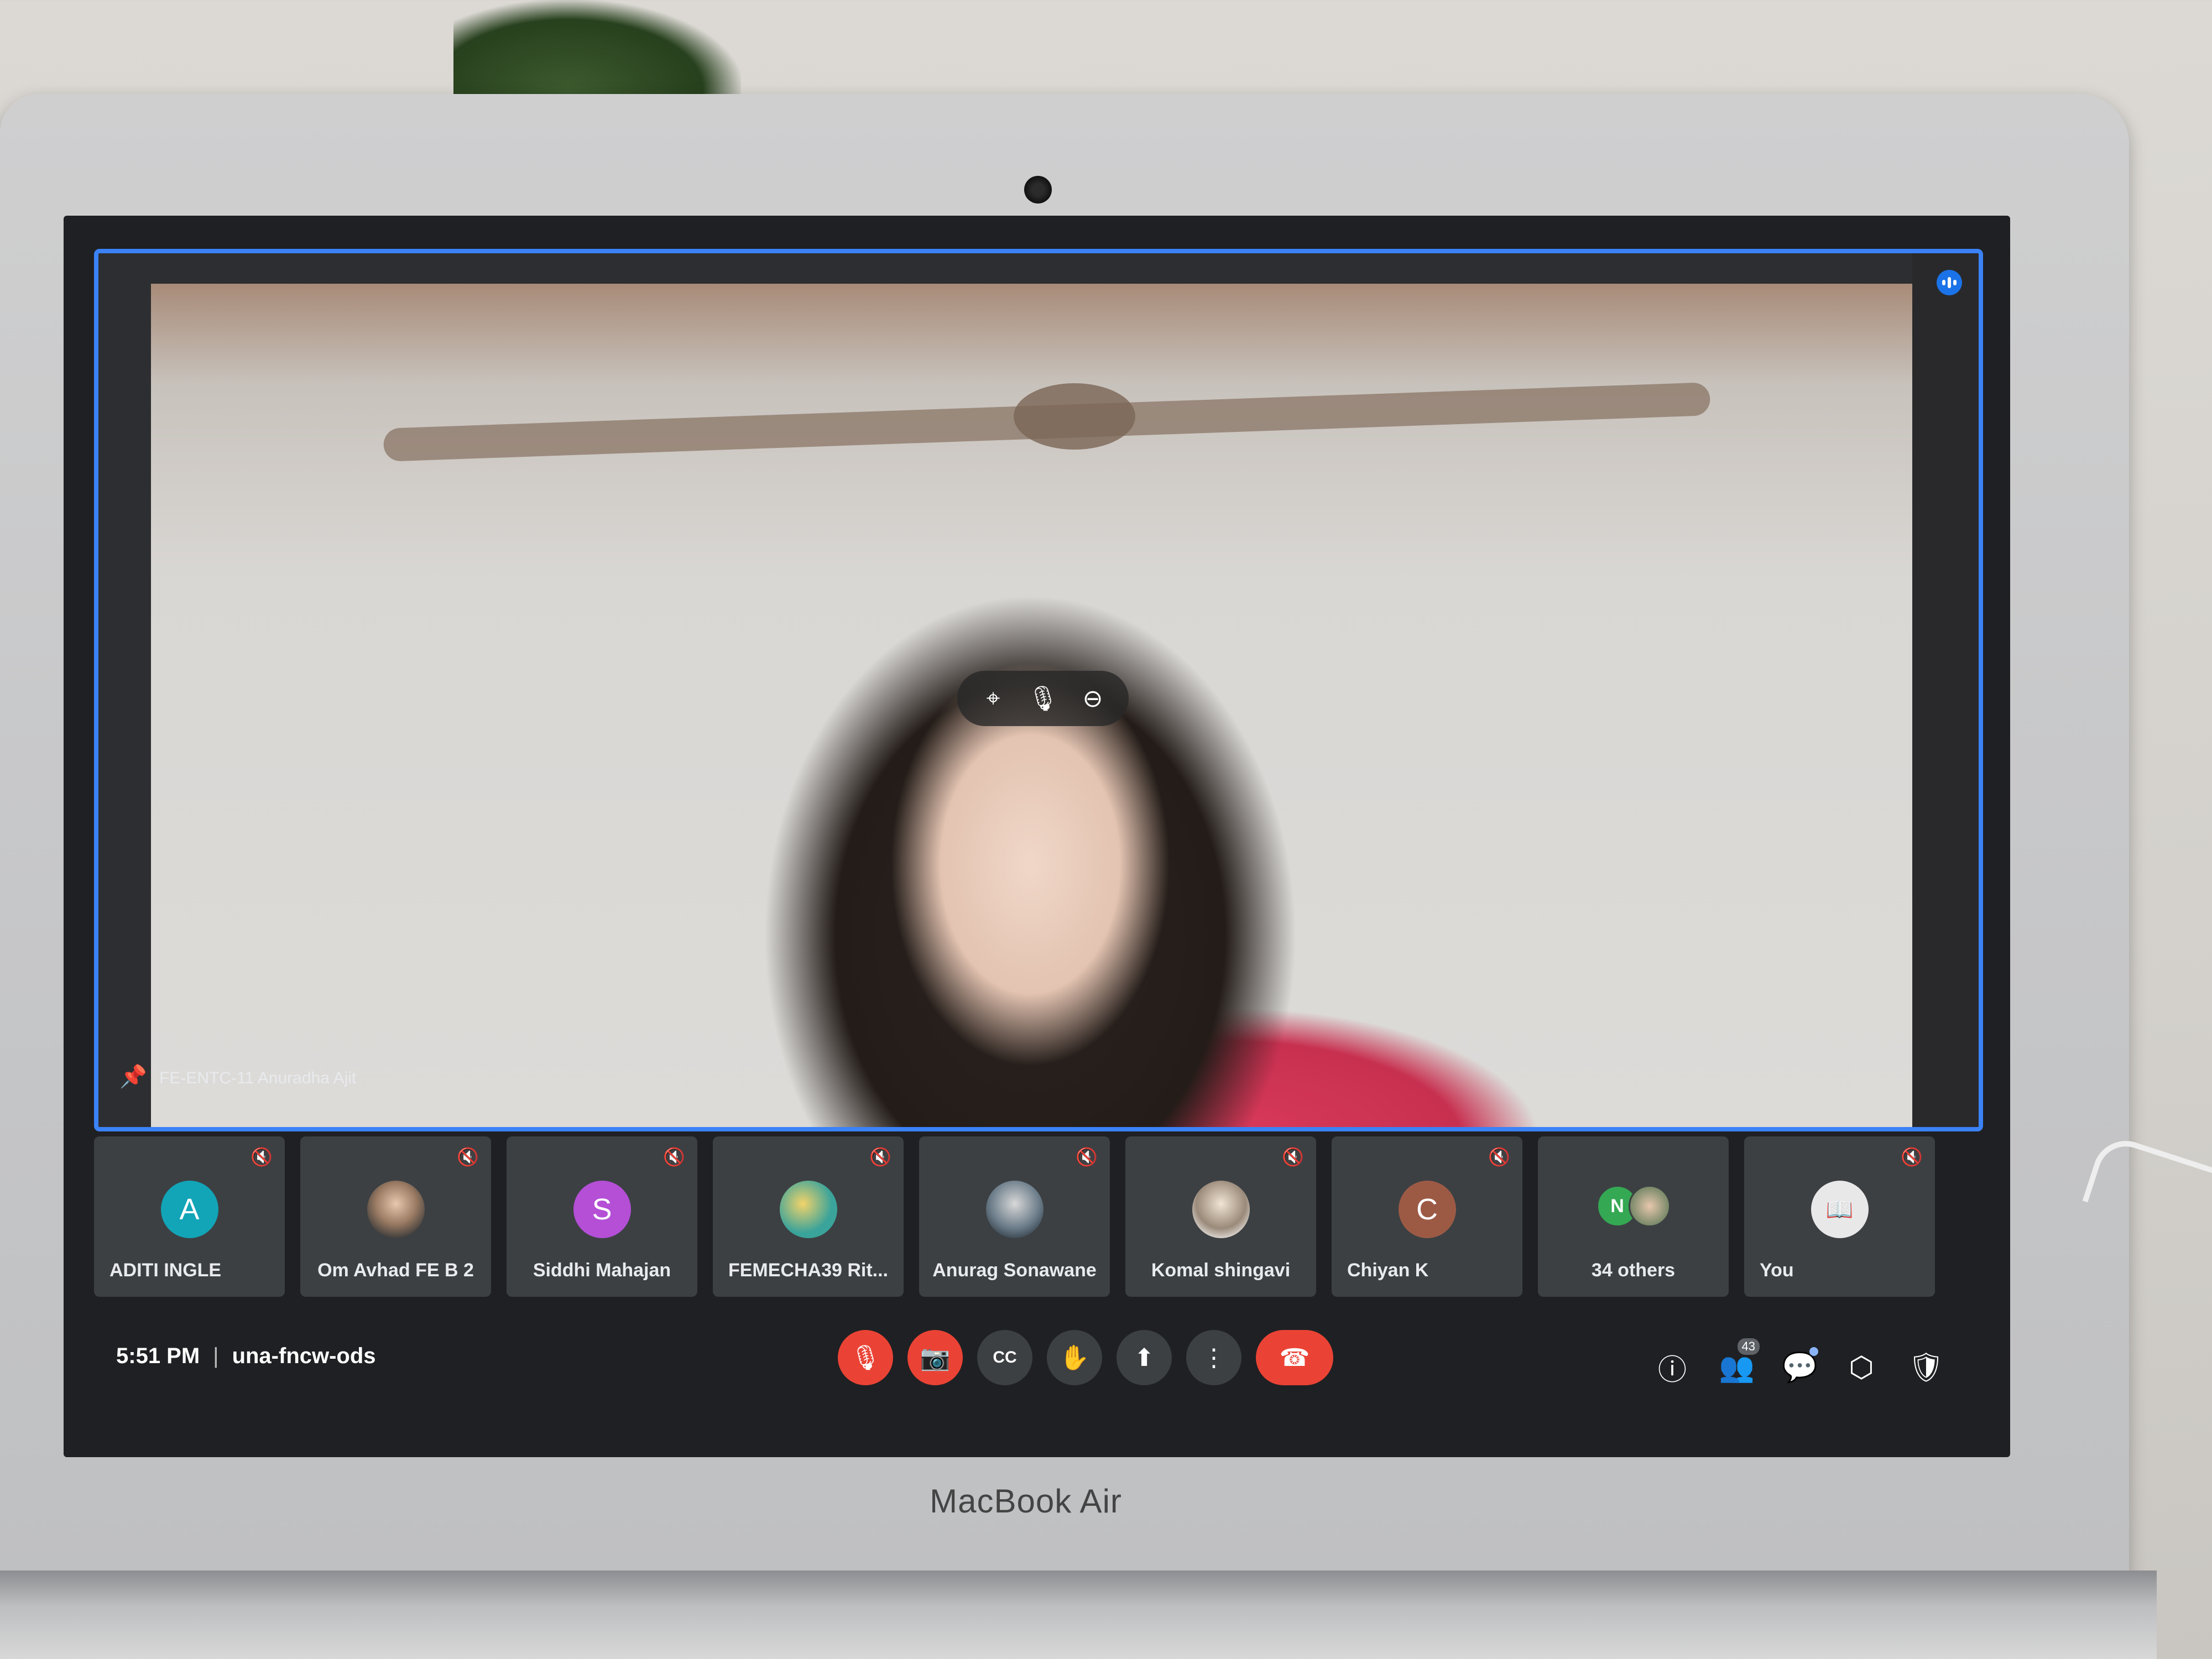 Image resolution: width=2212 pixels, height=1659 pixels. Describe the element at coordinates (189, 1210) in the screenshot. I see `avatar: A` at that location.